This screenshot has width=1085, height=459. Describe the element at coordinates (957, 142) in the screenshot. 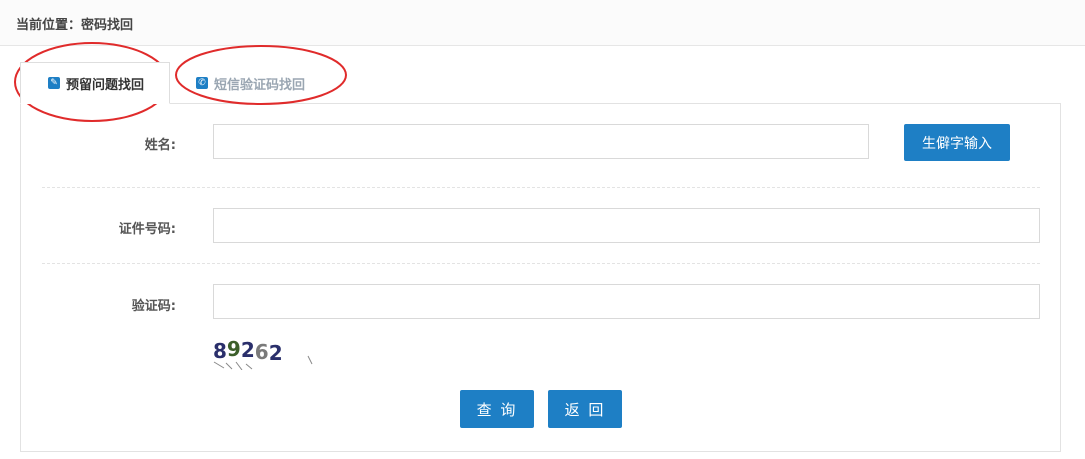

I see `rare-char-input-button: 生僻字输入` at that location.